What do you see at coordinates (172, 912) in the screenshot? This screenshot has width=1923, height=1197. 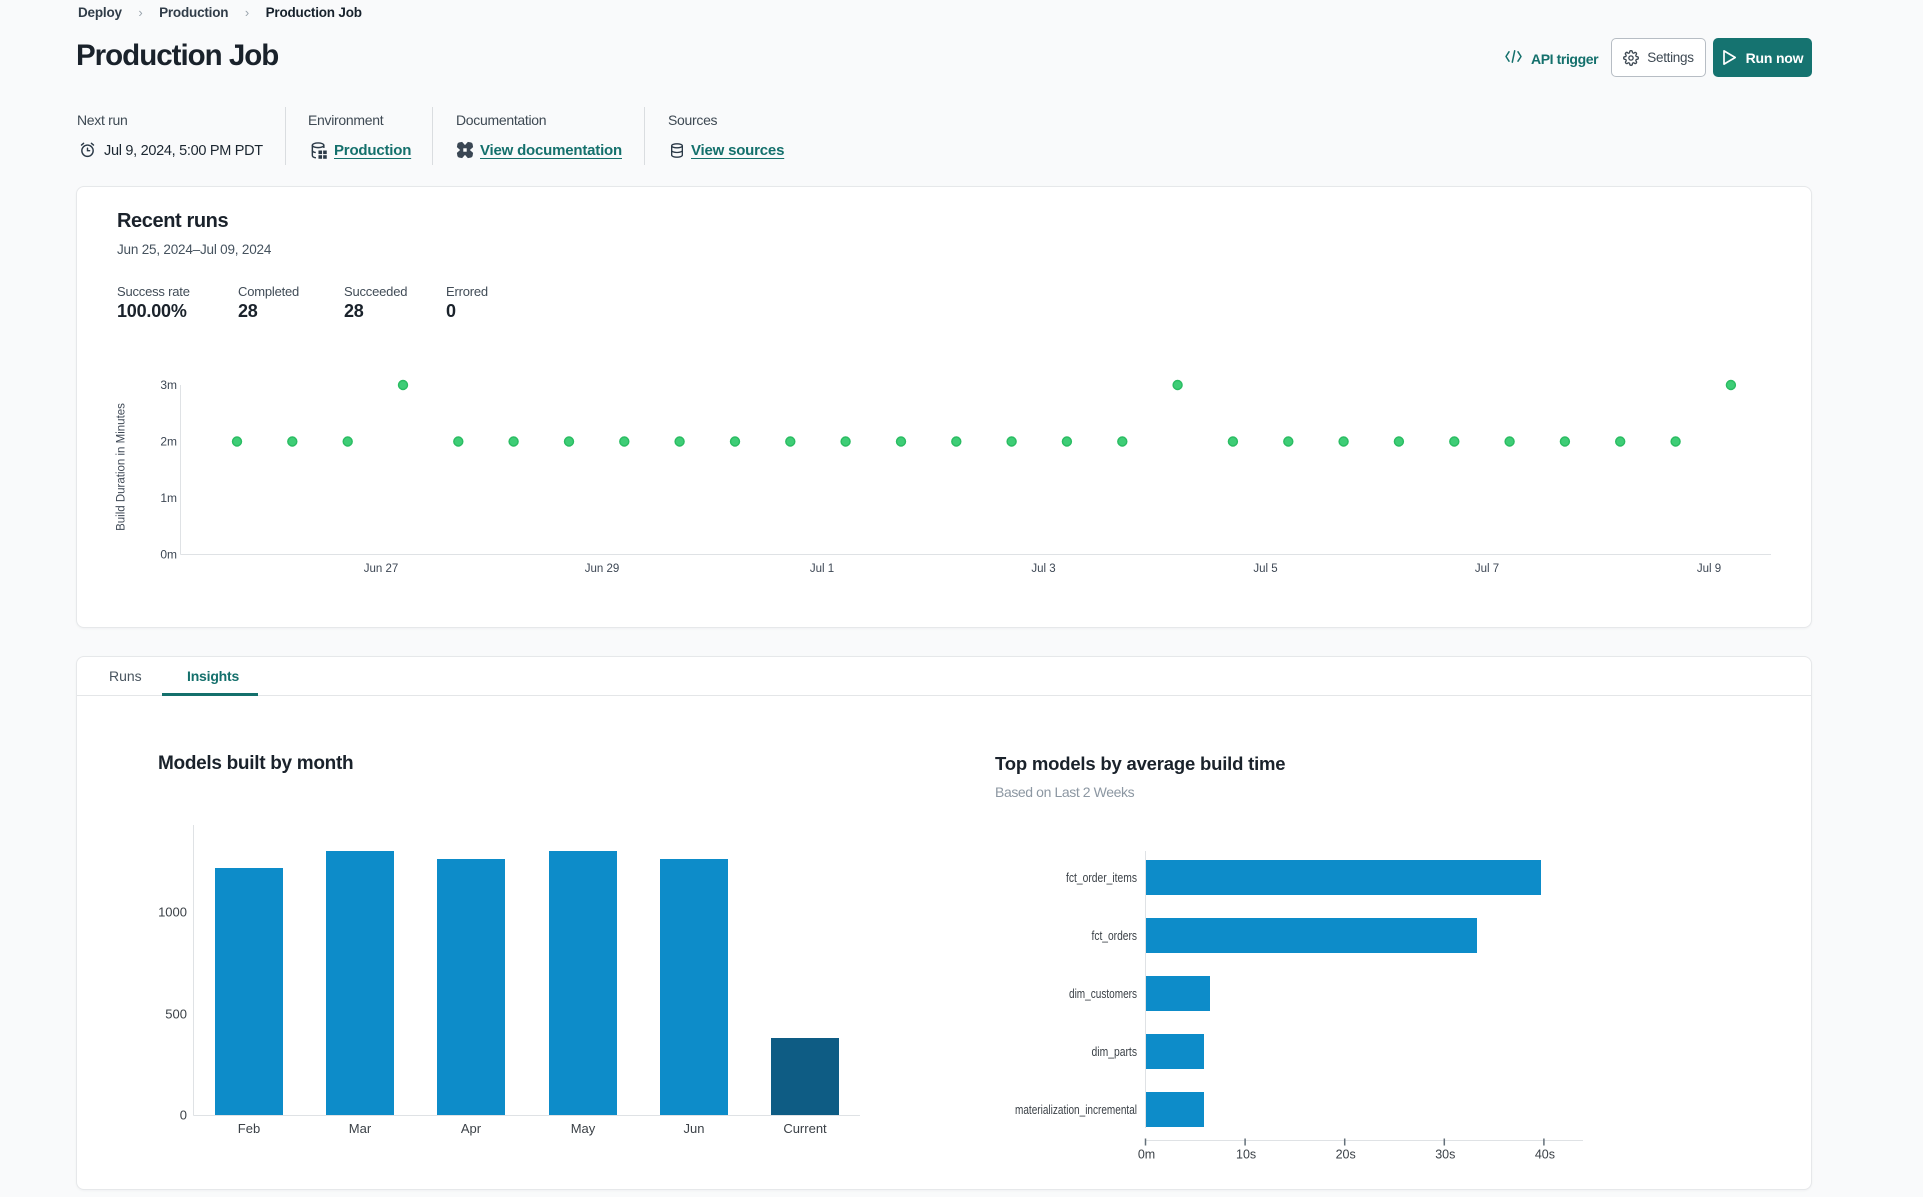 I see `svg-text: 1000` at bounding box center [172, 912].